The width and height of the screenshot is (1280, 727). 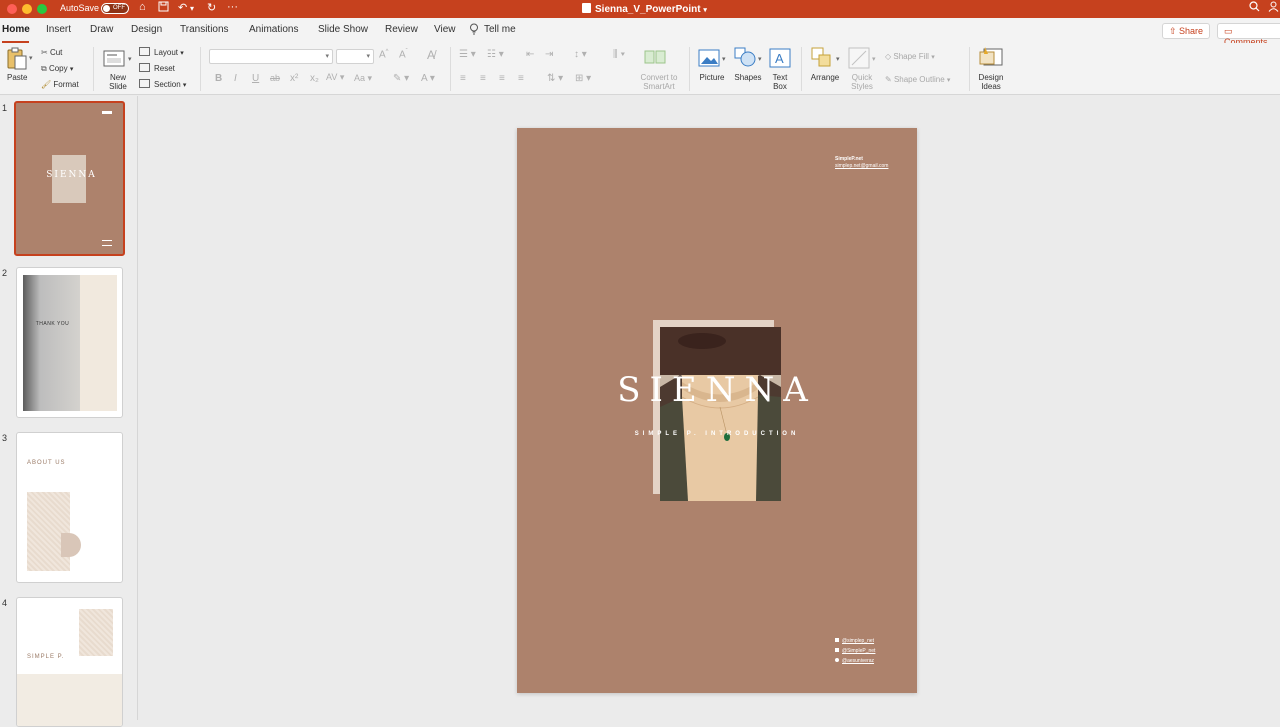 I want to click on columns-icon: ⫼ ▾, so click(x=619, y=54).